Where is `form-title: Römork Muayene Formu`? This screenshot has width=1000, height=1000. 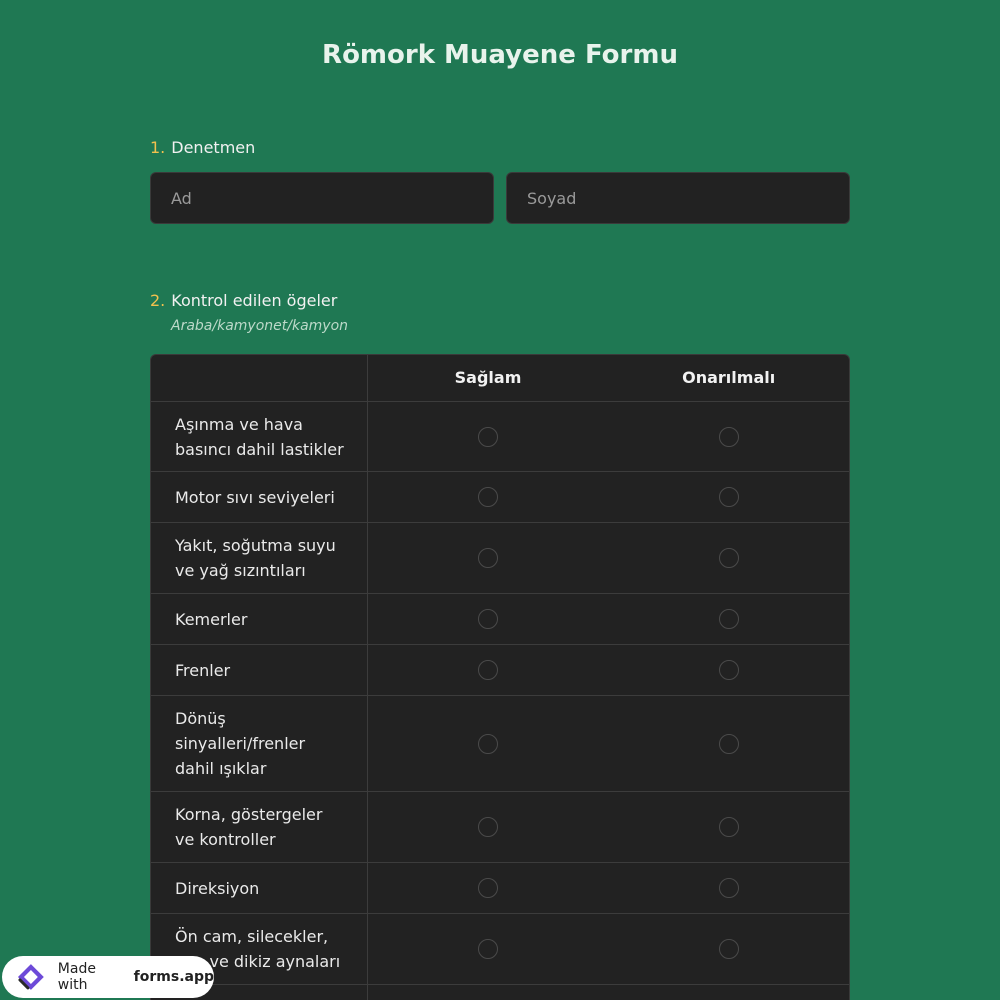
form-title: Römork Muayene Formu is located at coordinates (500, 55).